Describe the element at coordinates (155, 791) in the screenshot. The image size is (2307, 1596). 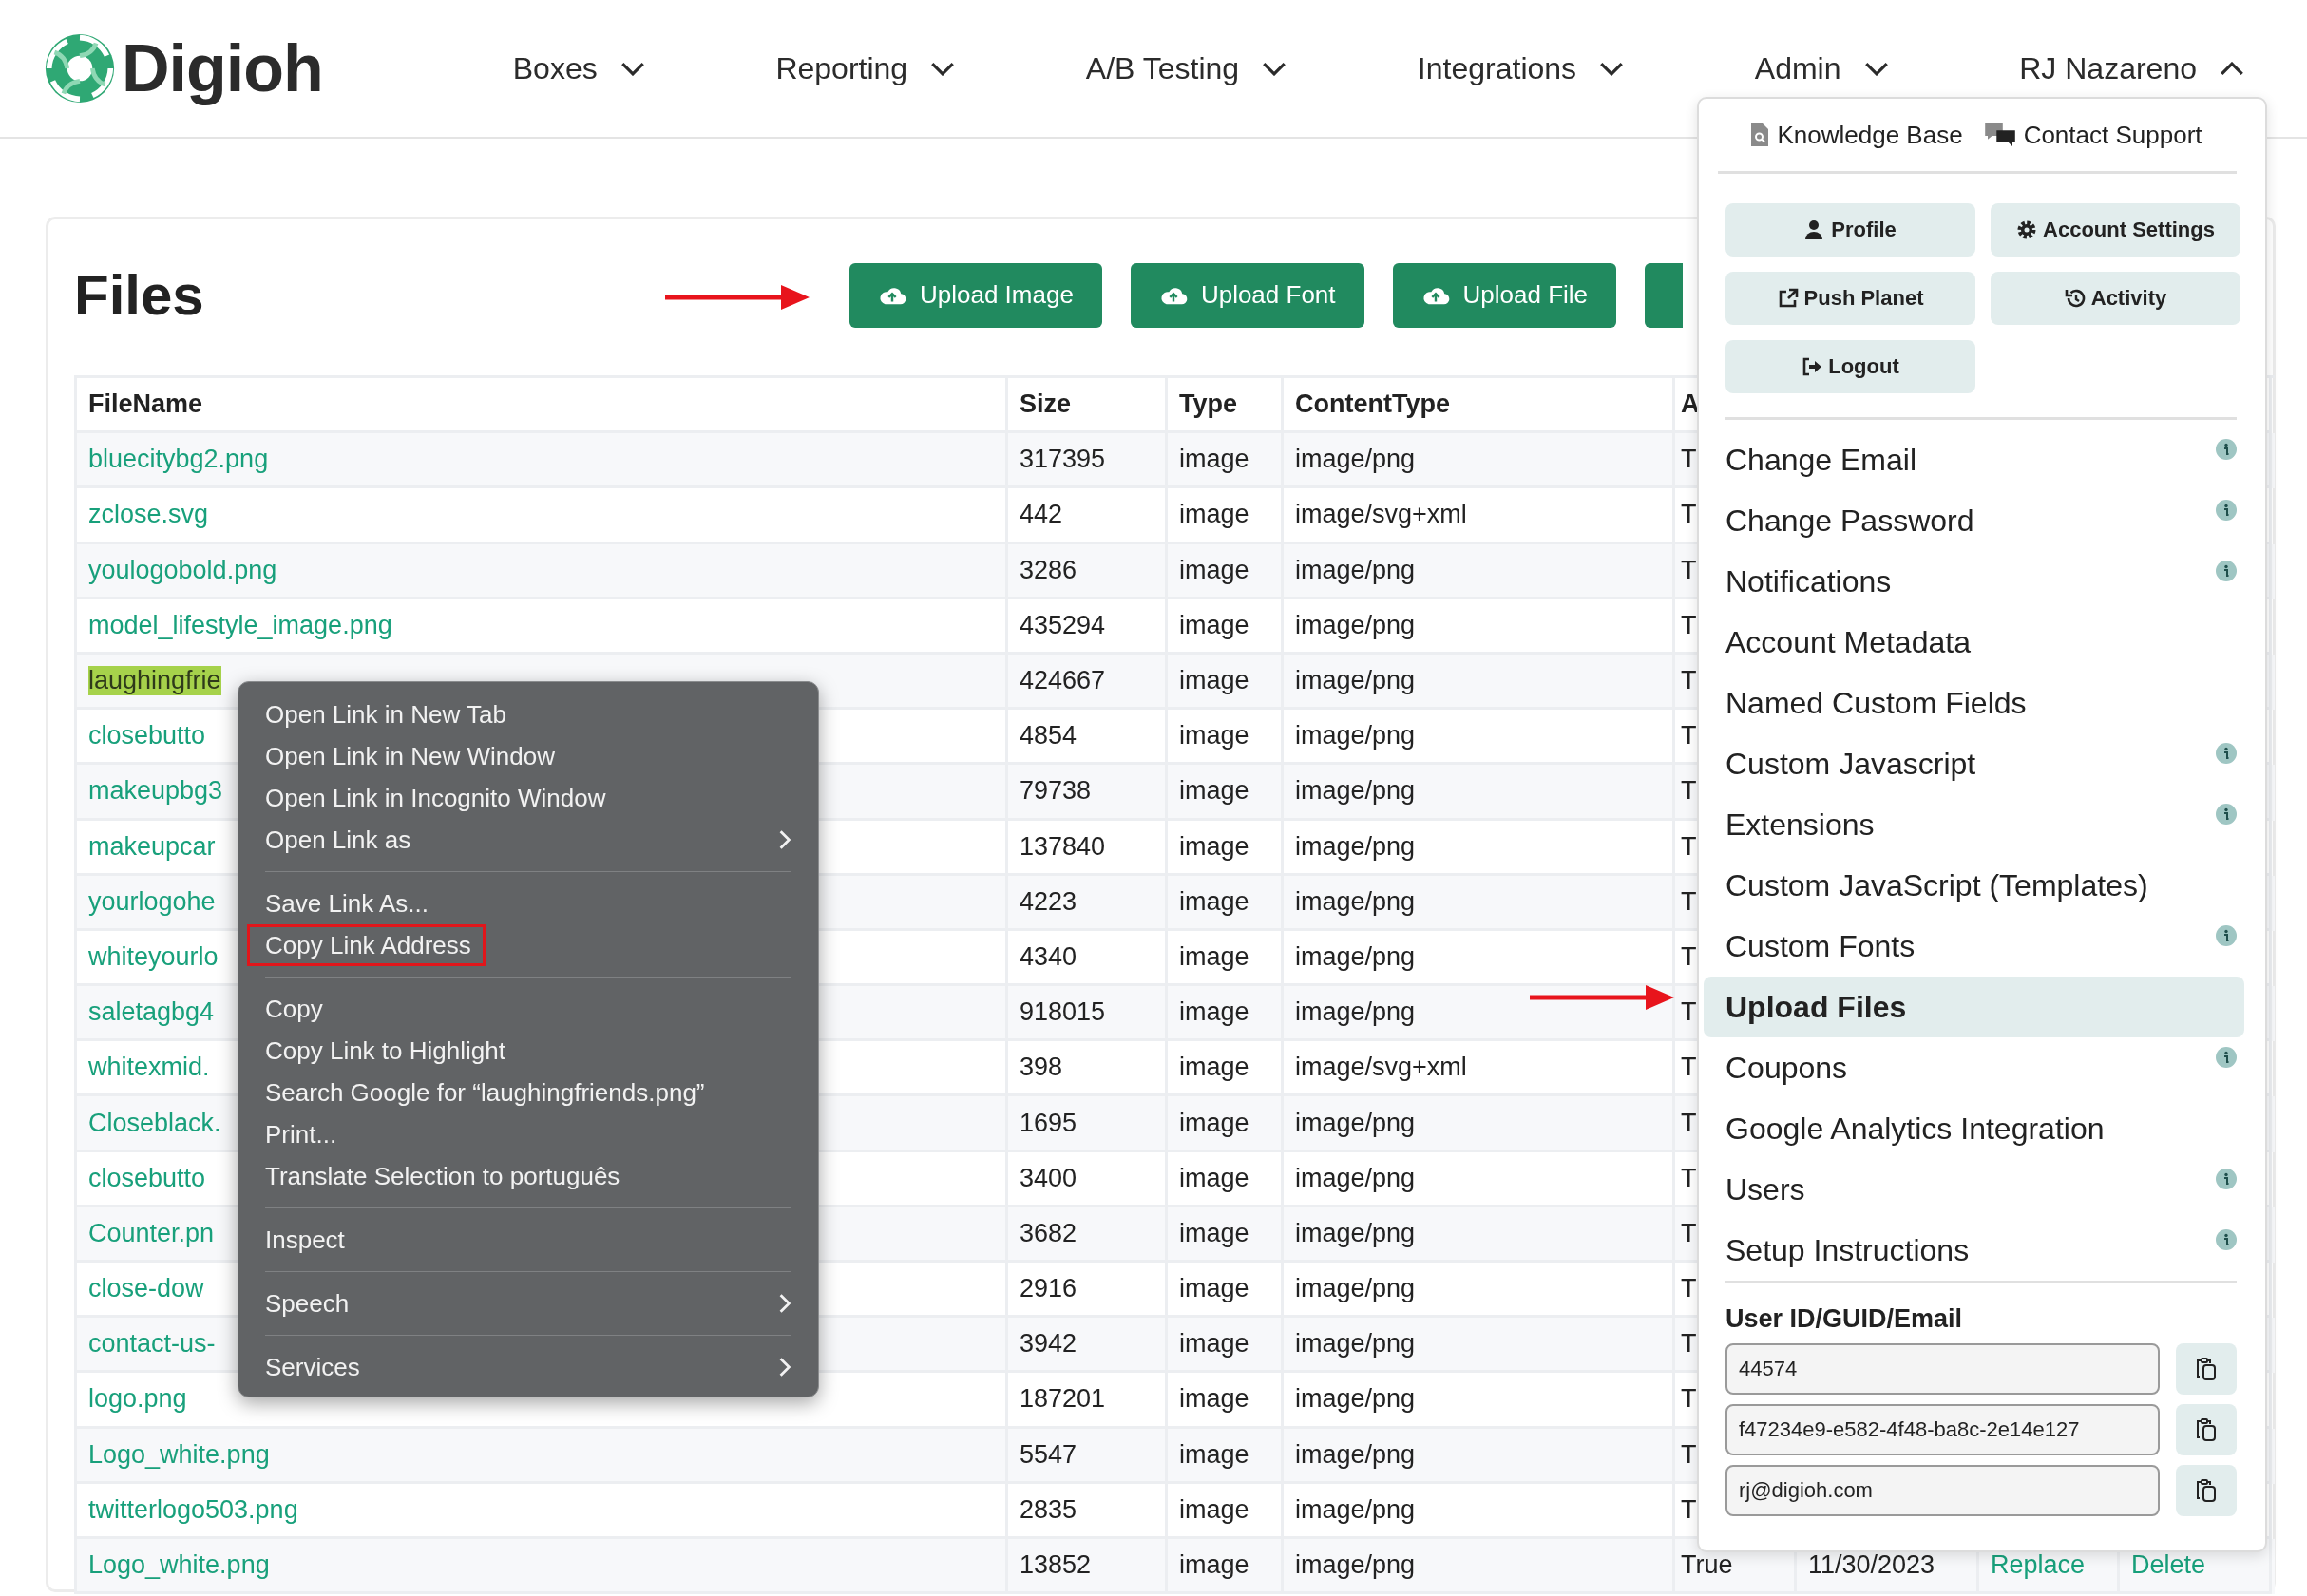
I see `file-link: makeupbg3` at that location.